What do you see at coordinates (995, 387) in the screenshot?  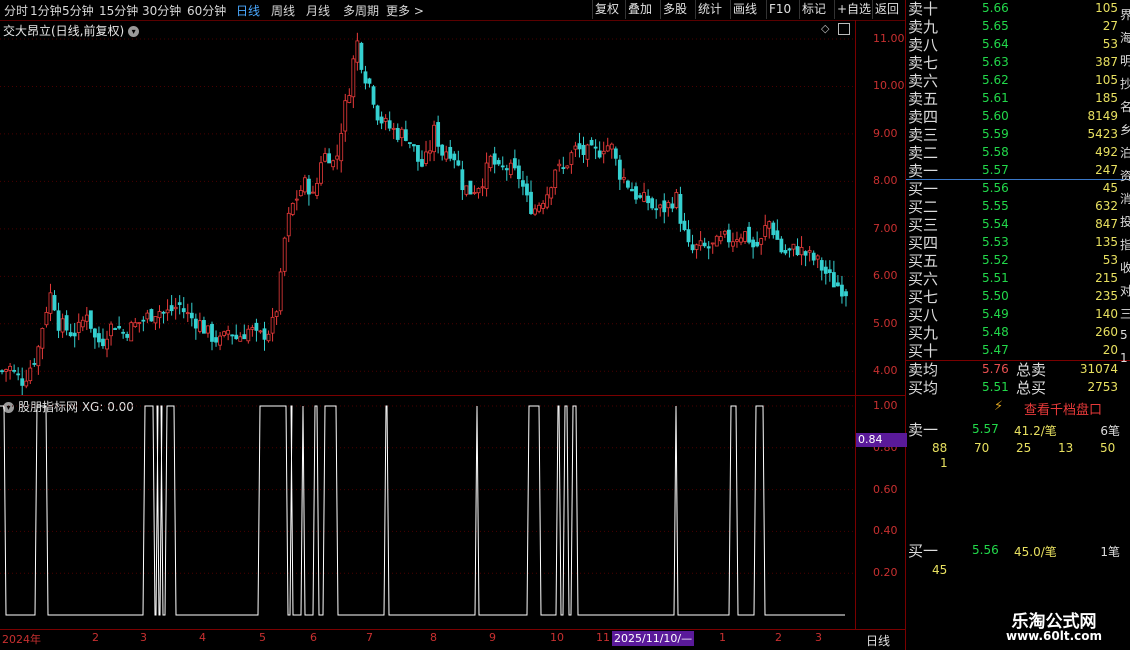 I see `bid-avg-price: 5.51` at bounding box center [995, 387].